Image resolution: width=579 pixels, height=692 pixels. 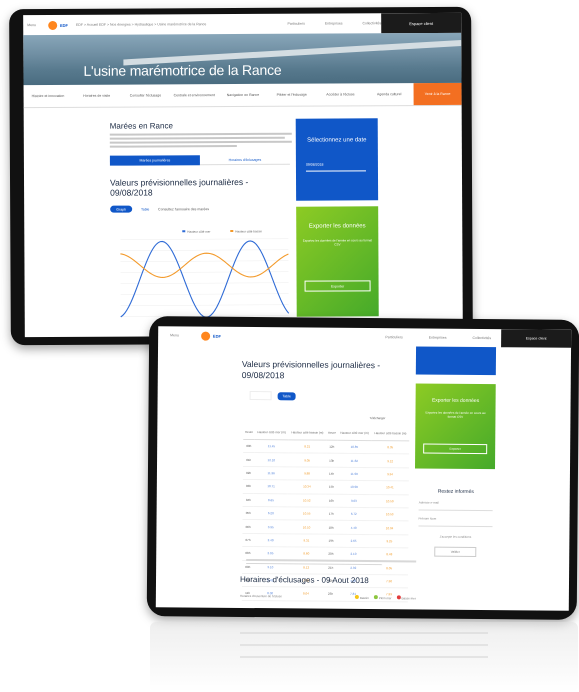 What do you see at coordinates (243, 95) in the screenshot?
I see `nav-item: Navigation en Rance` at bounding box center [243, 95].